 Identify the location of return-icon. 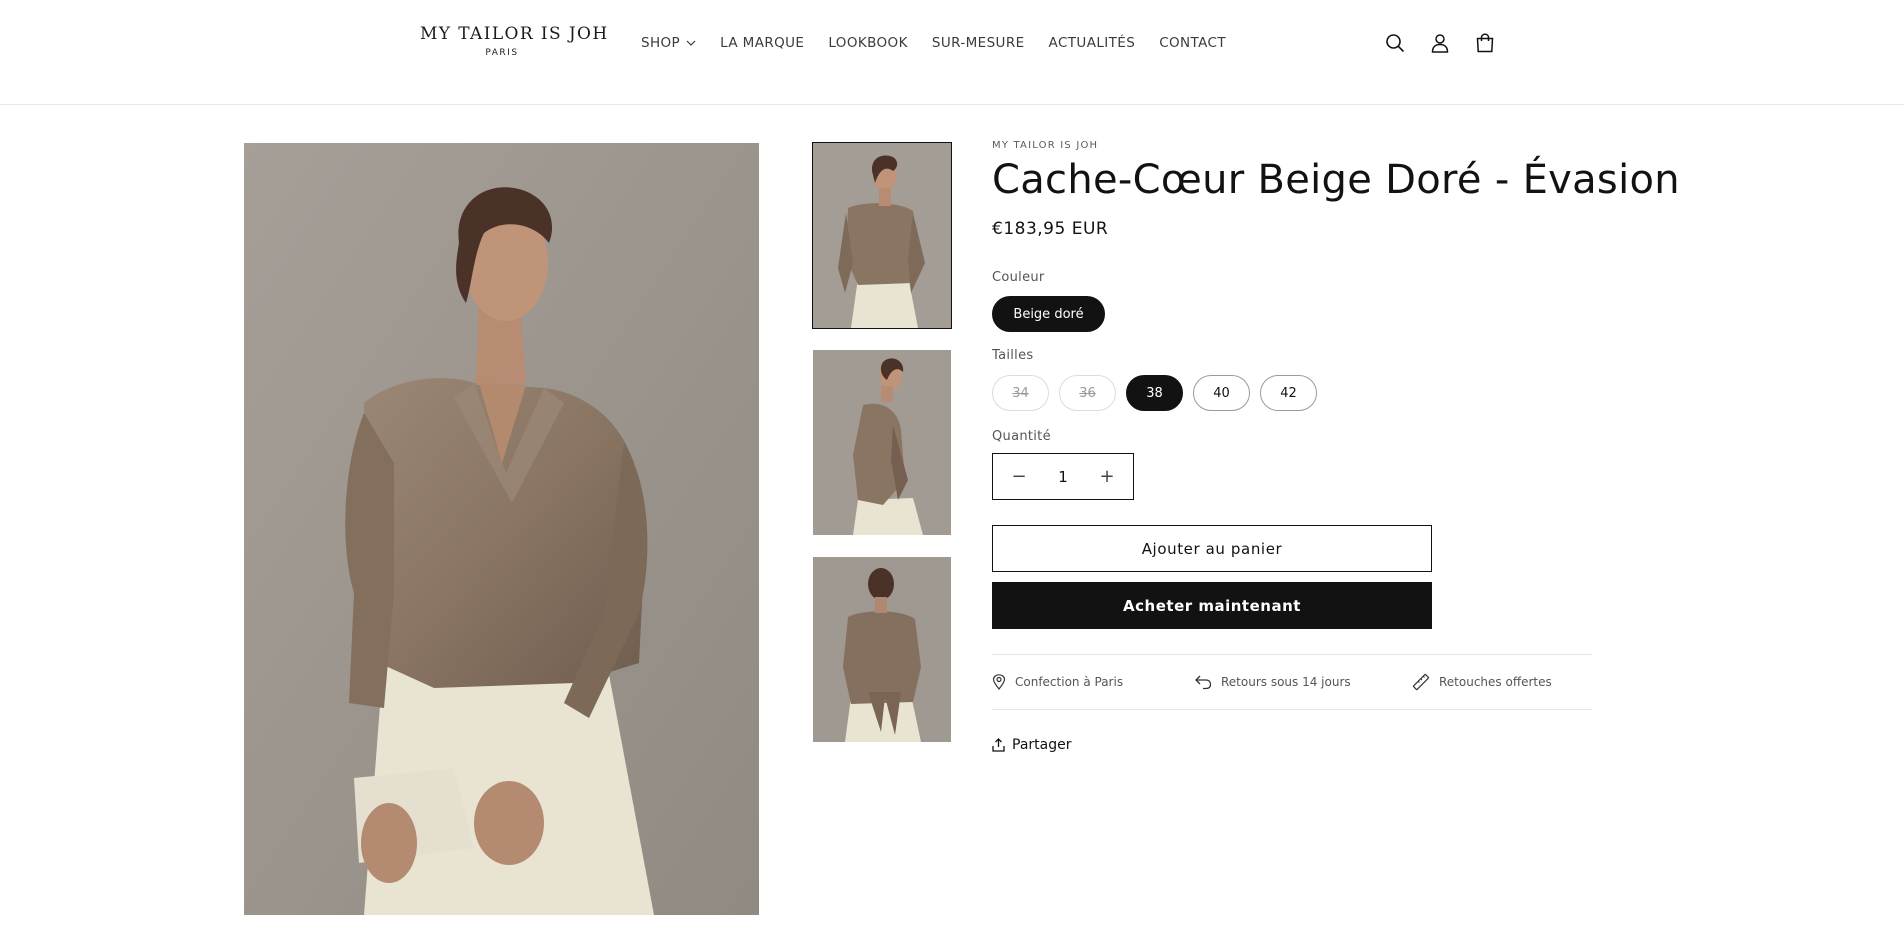
(1203, 682).